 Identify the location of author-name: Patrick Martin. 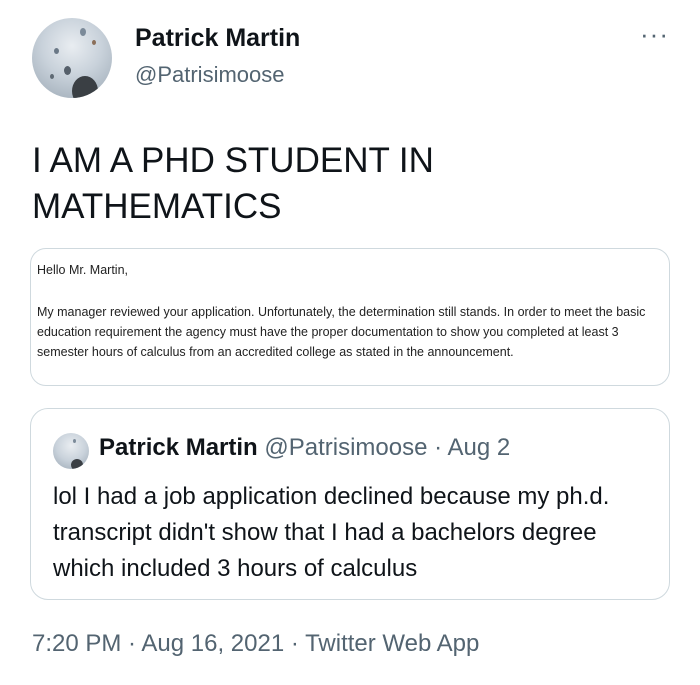
(217, 38).